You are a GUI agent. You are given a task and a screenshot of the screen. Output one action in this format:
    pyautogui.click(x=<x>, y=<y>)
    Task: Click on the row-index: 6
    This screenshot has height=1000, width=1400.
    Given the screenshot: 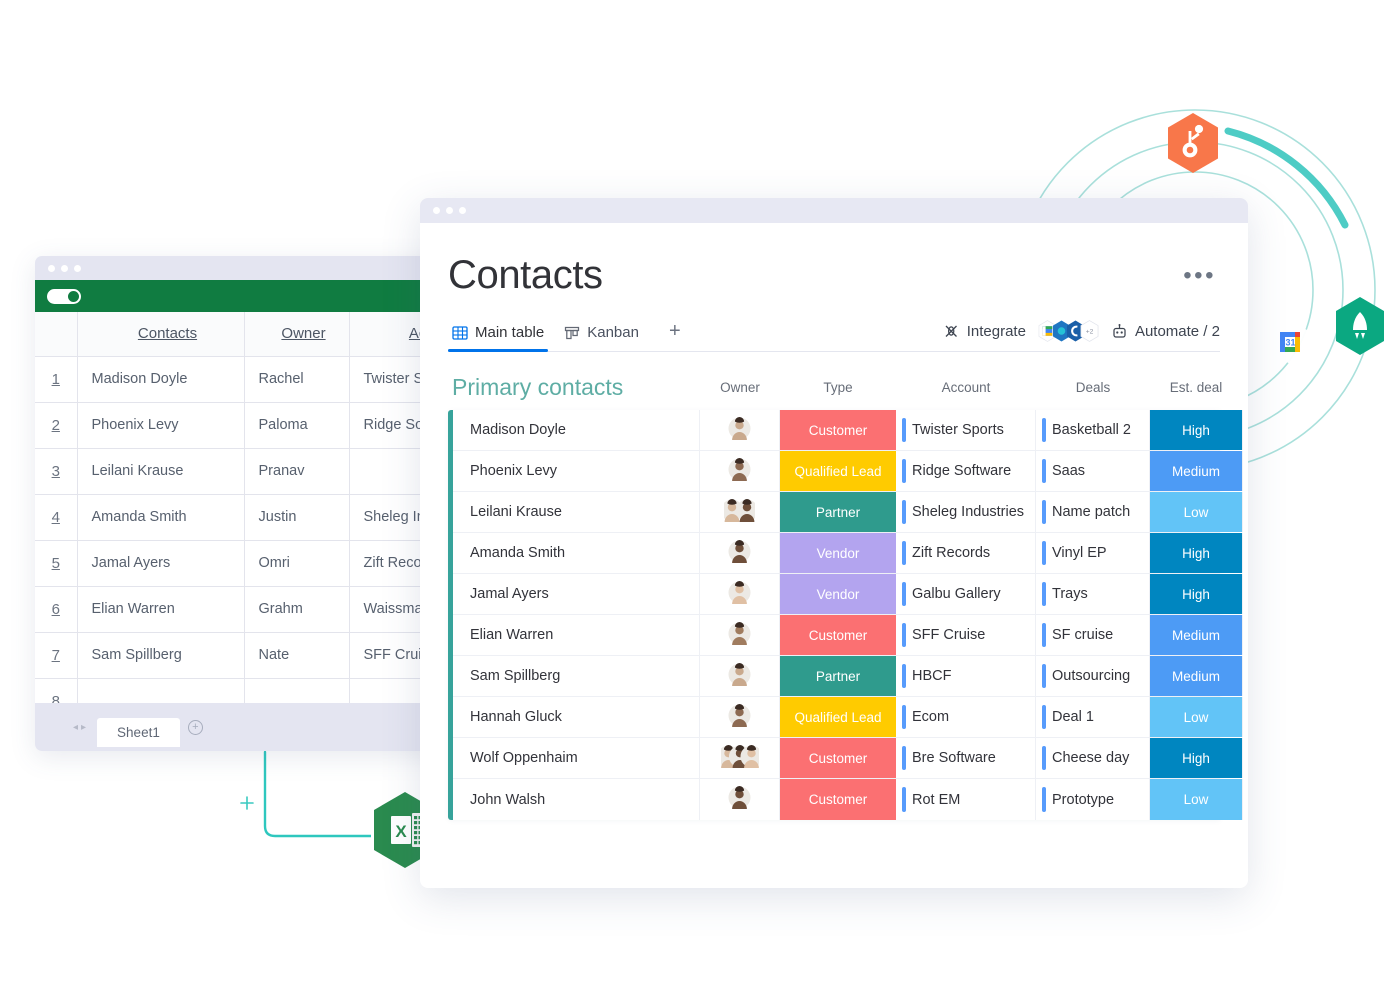 What is the action you would take?
    pyautogui.click(x=56, y=609)
    